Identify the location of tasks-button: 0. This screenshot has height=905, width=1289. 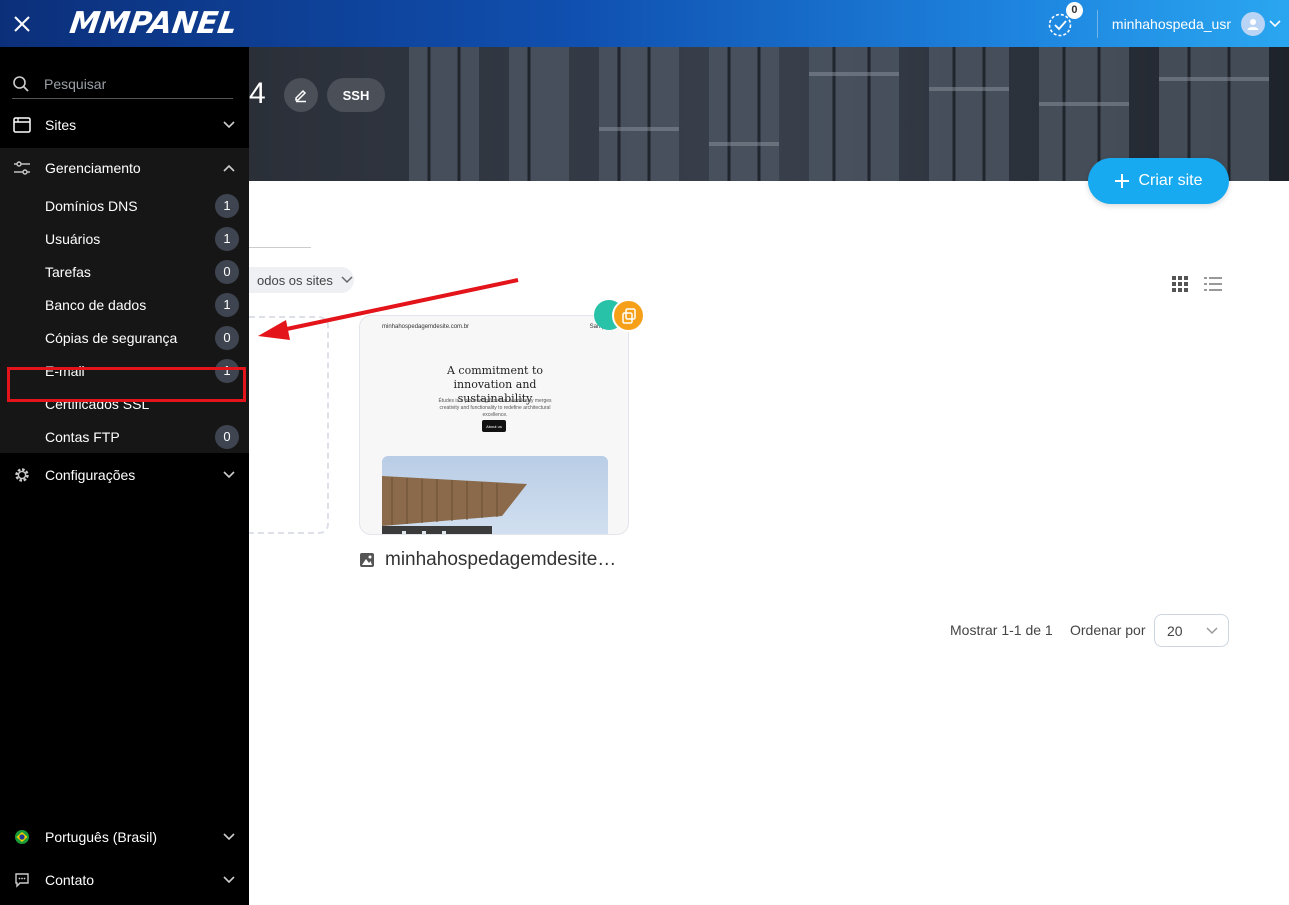
(1064, 20).